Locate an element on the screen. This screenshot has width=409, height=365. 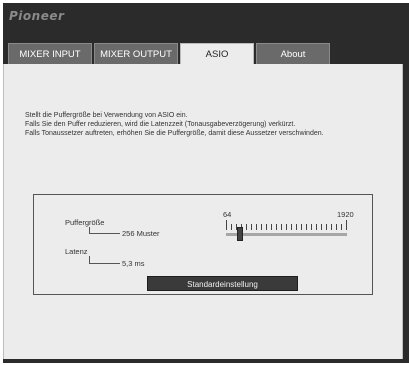
slider-ticks is located at coordinates (286, 227).